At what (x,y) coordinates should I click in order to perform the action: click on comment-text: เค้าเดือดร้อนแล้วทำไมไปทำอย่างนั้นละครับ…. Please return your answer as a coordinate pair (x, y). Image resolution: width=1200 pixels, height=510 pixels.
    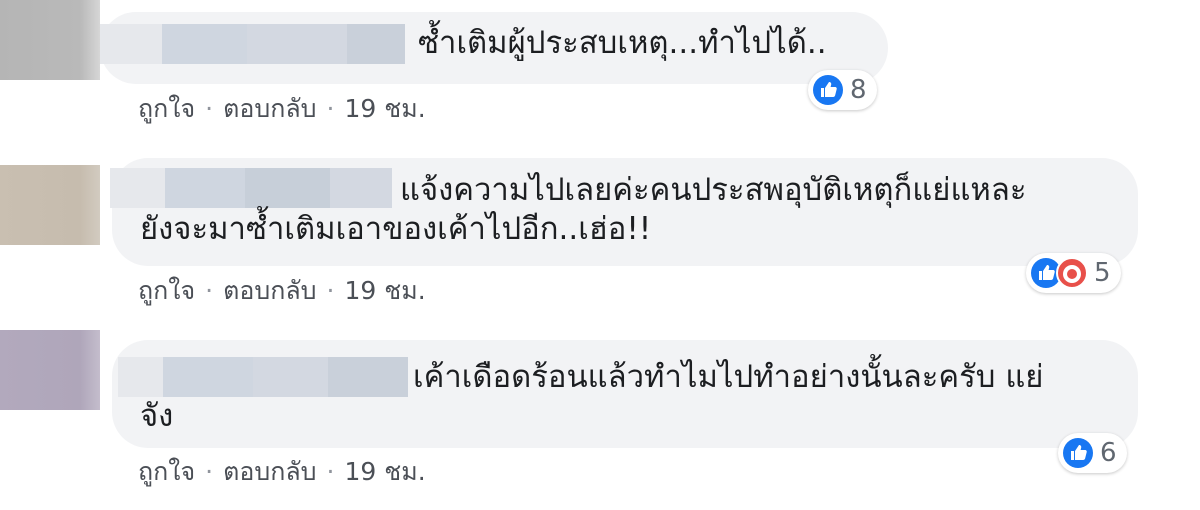
    Looking at the image, I should click on (728, 377).